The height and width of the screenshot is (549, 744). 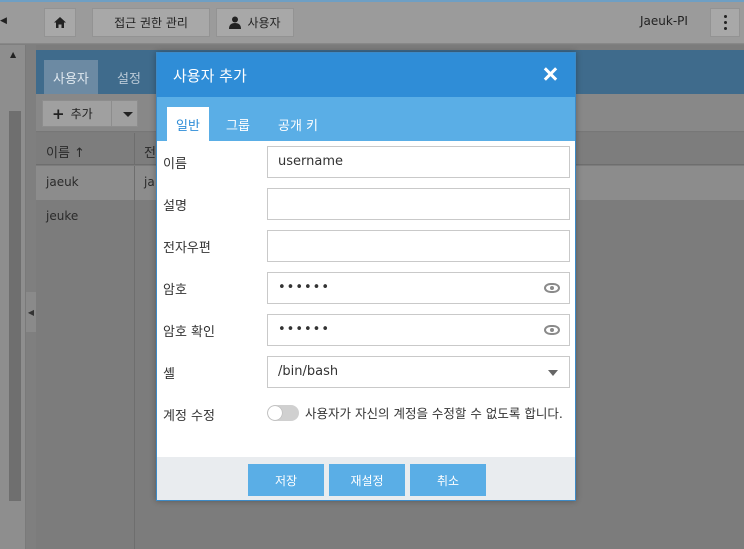 I want to click on access-management-label: 접근 권한 관리, so click(x=151, y=23).